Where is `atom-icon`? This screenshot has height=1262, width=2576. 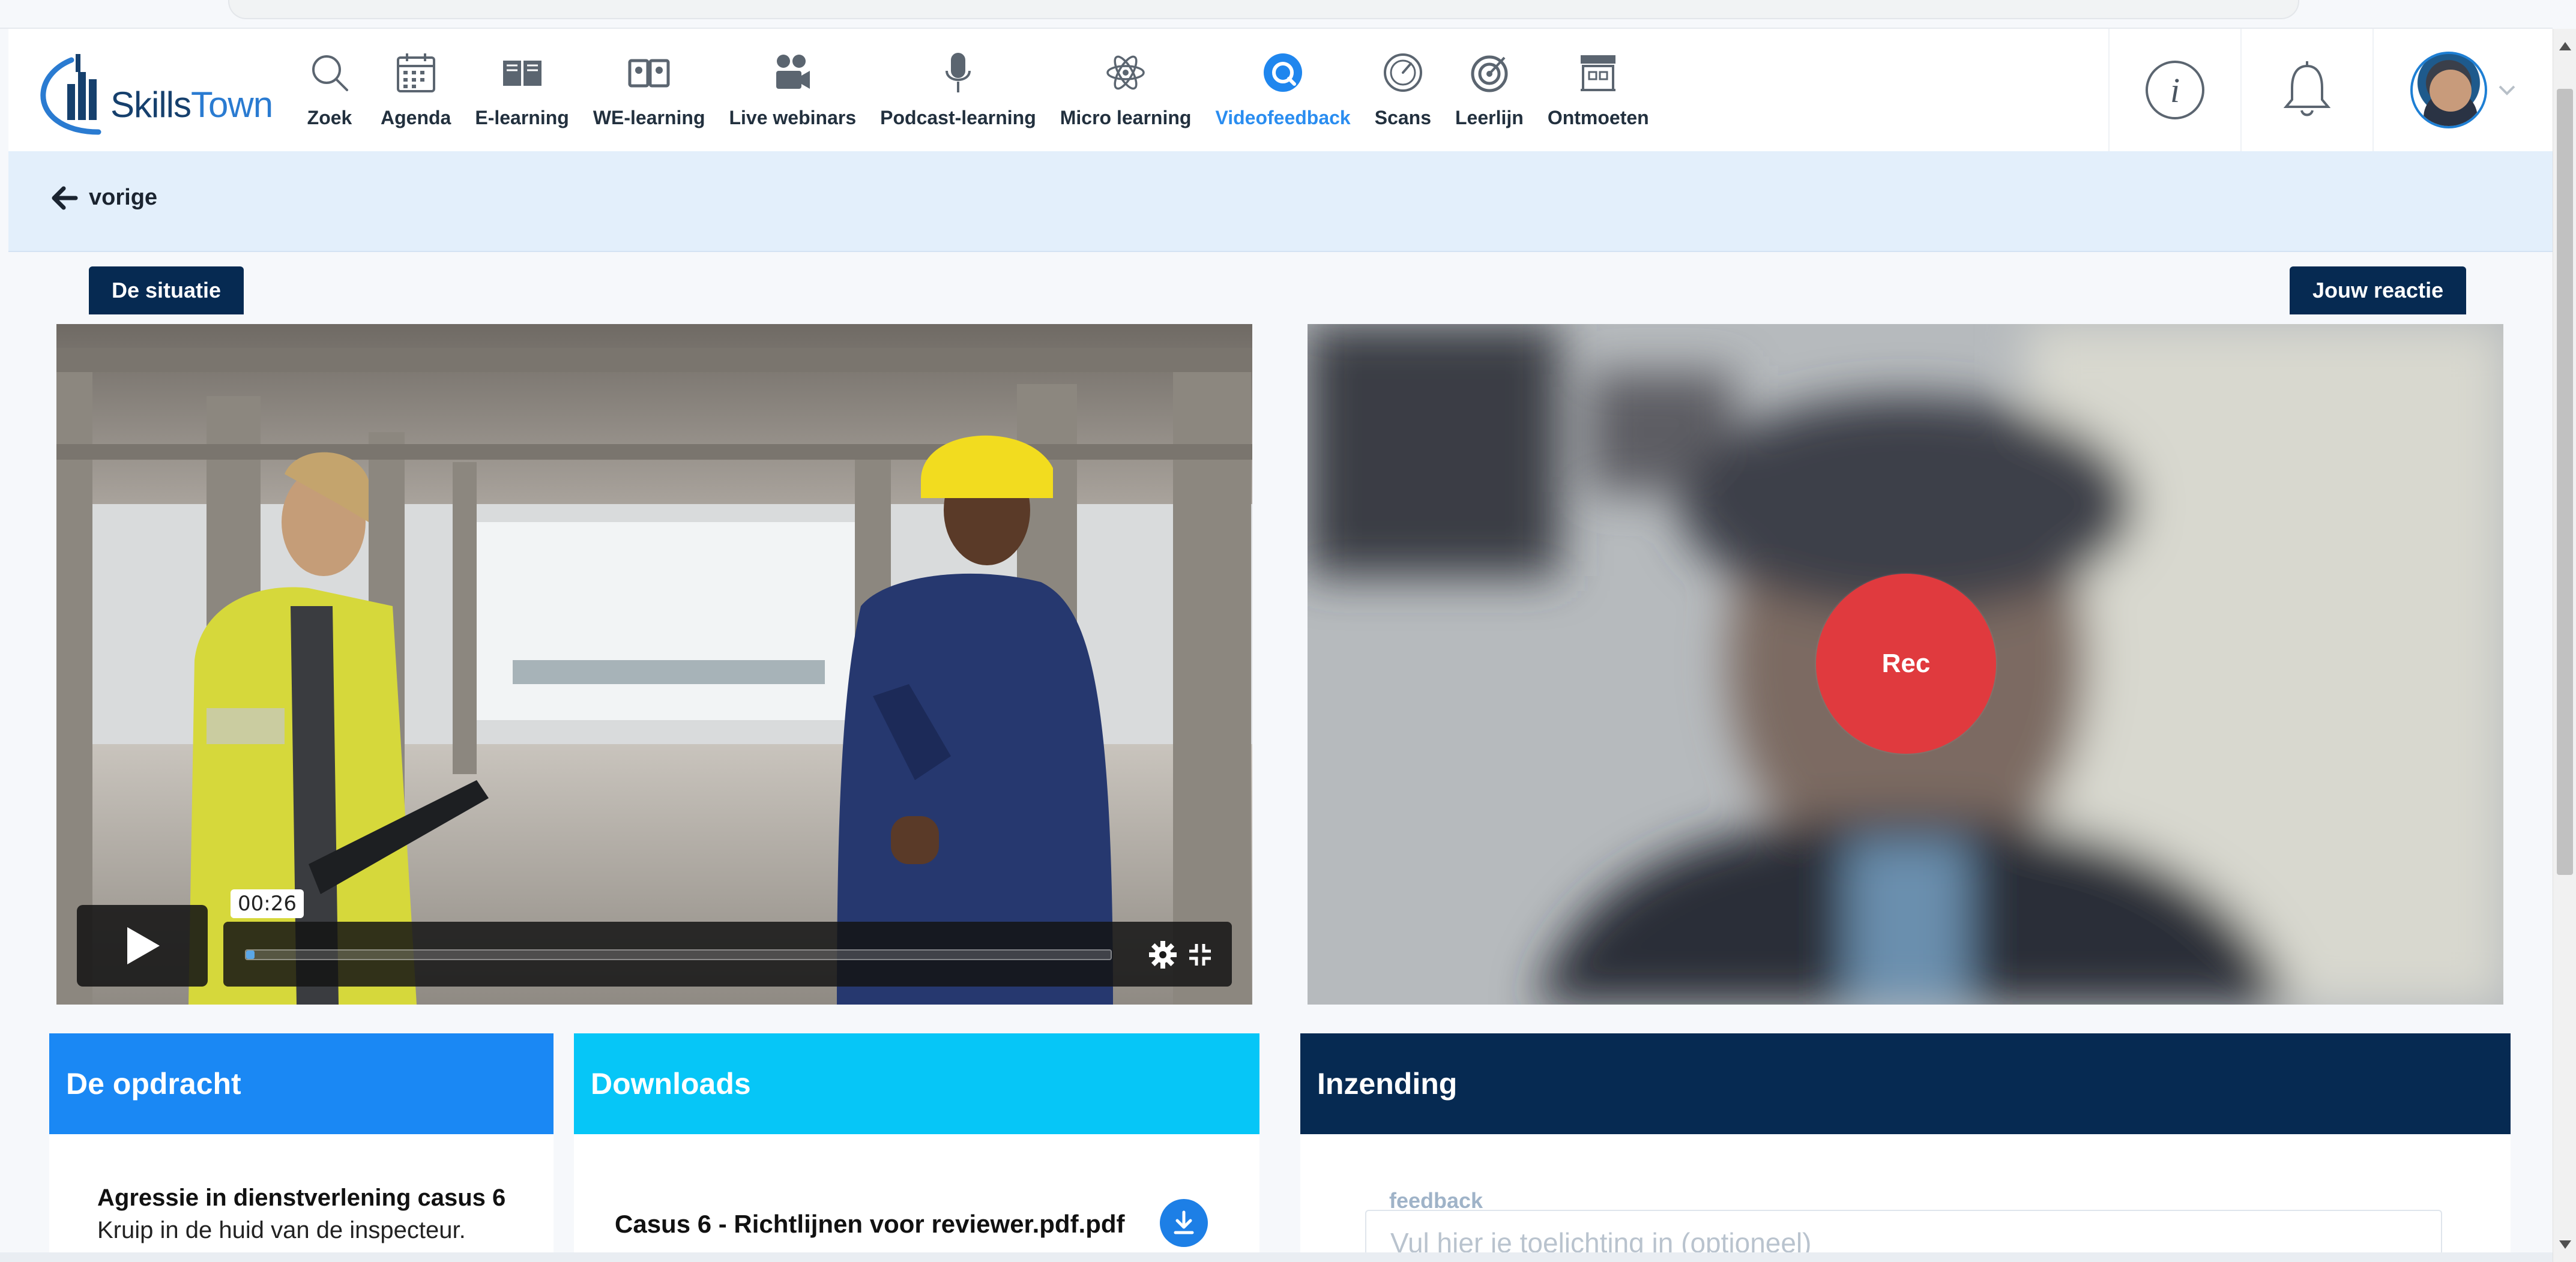 atom-icon is located at coordinates (1126, 73).